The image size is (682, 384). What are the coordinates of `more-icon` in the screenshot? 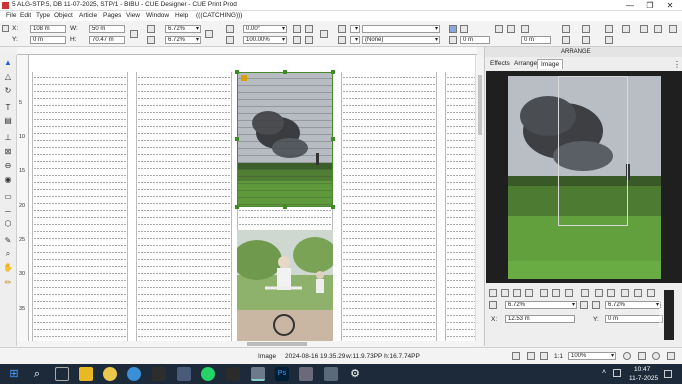 It's located at (673, 29).